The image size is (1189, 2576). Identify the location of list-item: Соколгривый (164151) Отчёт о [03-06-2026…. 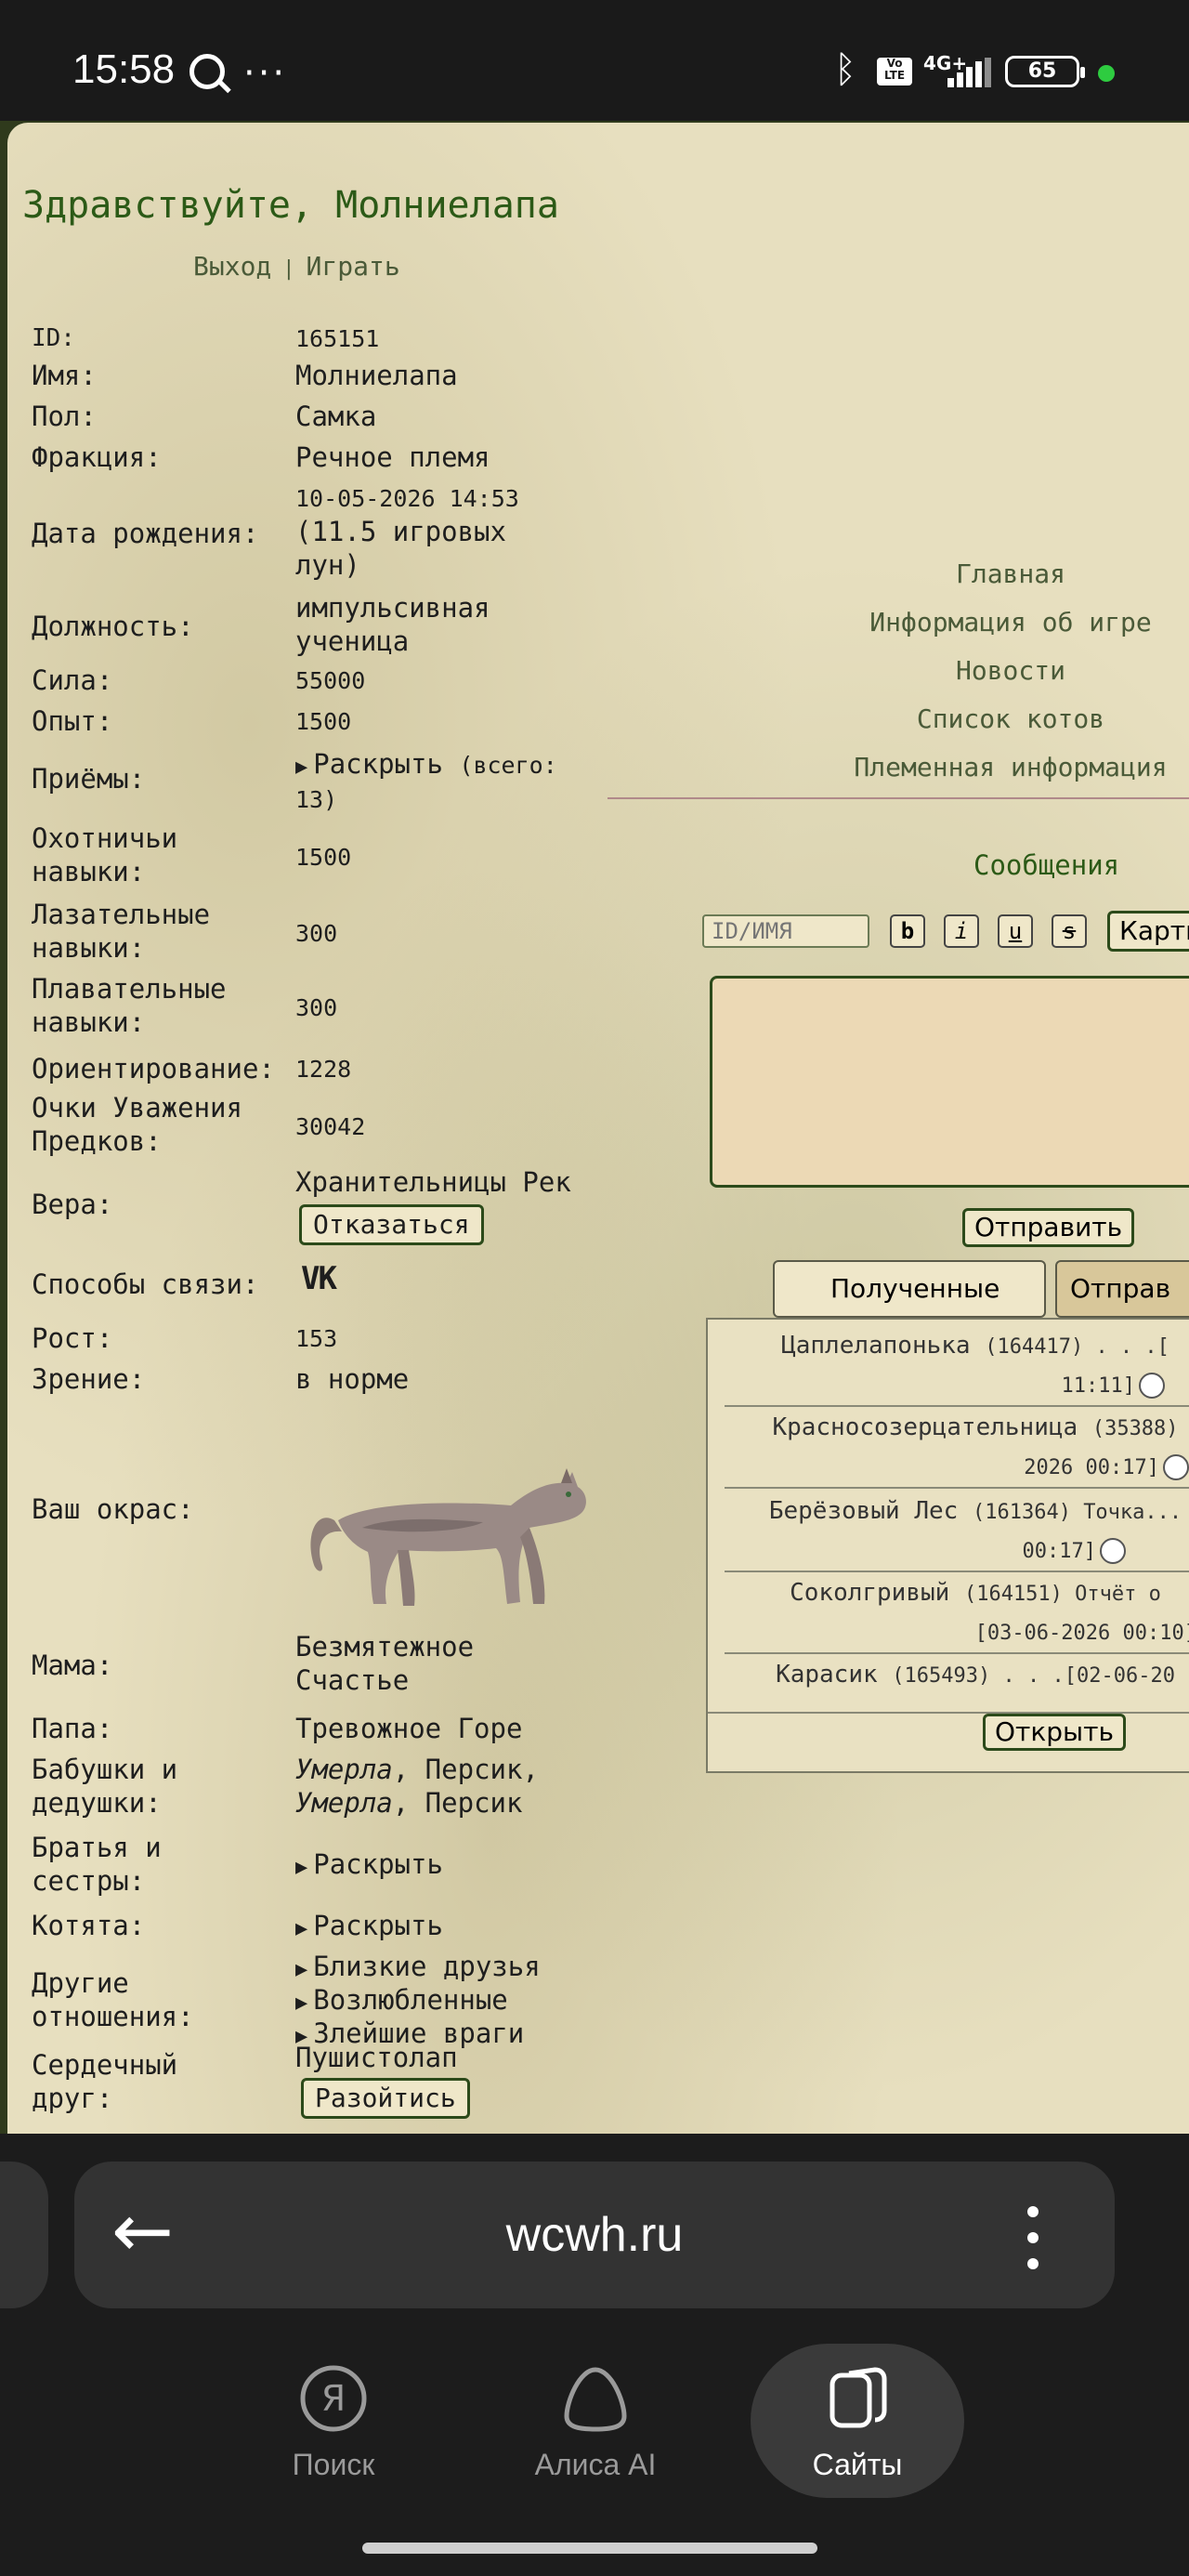
(957, 1614).